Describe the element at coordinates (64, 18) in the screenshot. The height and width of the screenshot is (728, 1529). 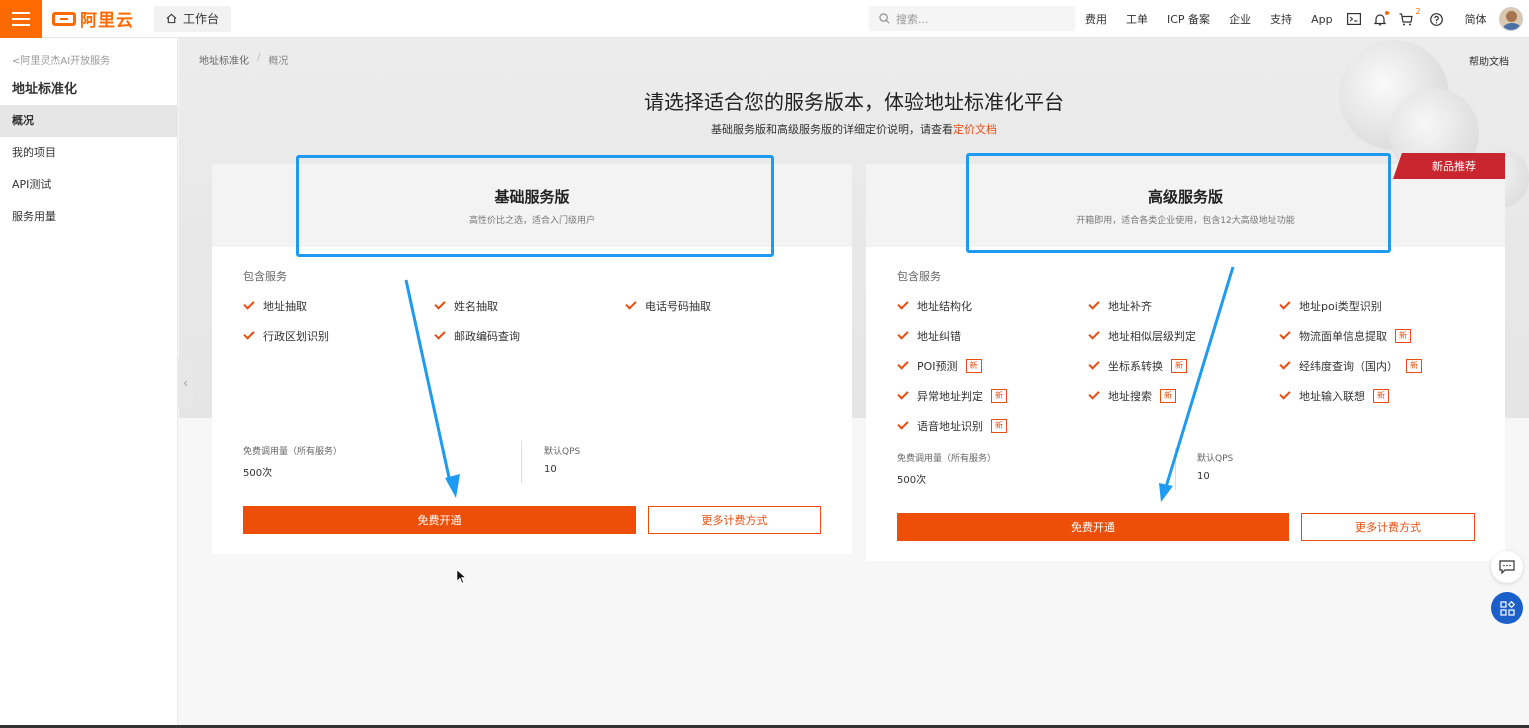
I see `logo-icon` at that location.